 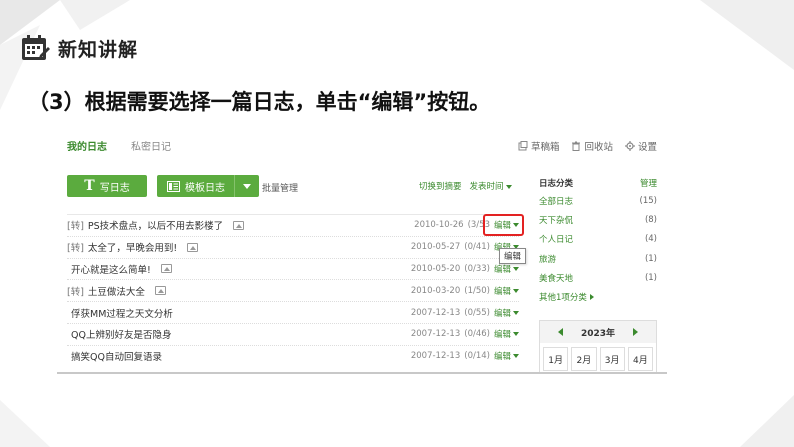 I want to click on slide-instruction: （3）根据需要选择一篇日志，单击“编辑”按钮。, so click(x=259, y=102).